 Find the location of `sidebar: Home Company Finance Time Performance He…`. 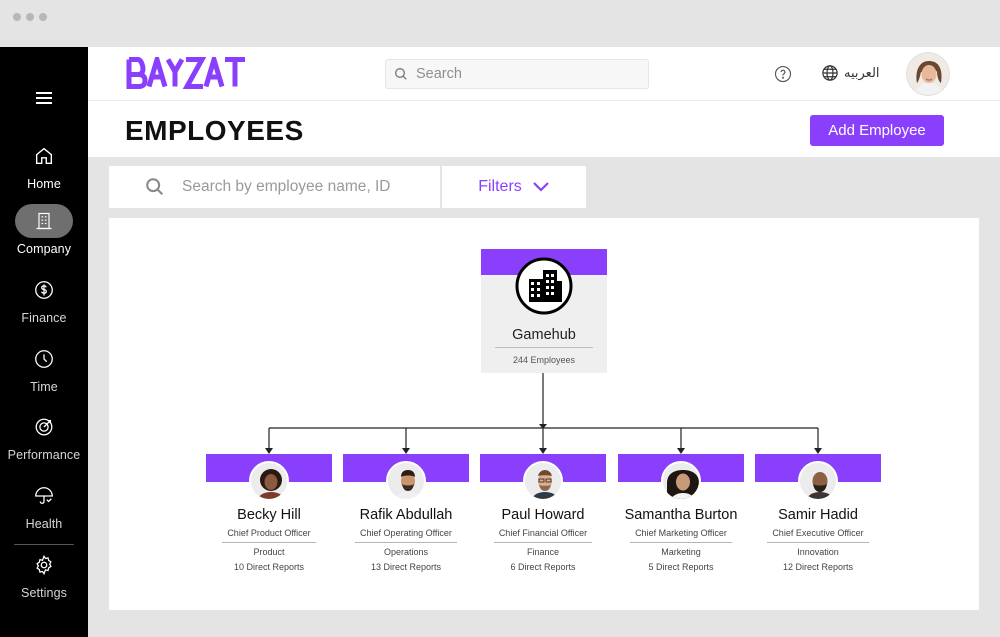

sidebar: Home Company Finance Time Performance He… is located at coordinates (44, 342).